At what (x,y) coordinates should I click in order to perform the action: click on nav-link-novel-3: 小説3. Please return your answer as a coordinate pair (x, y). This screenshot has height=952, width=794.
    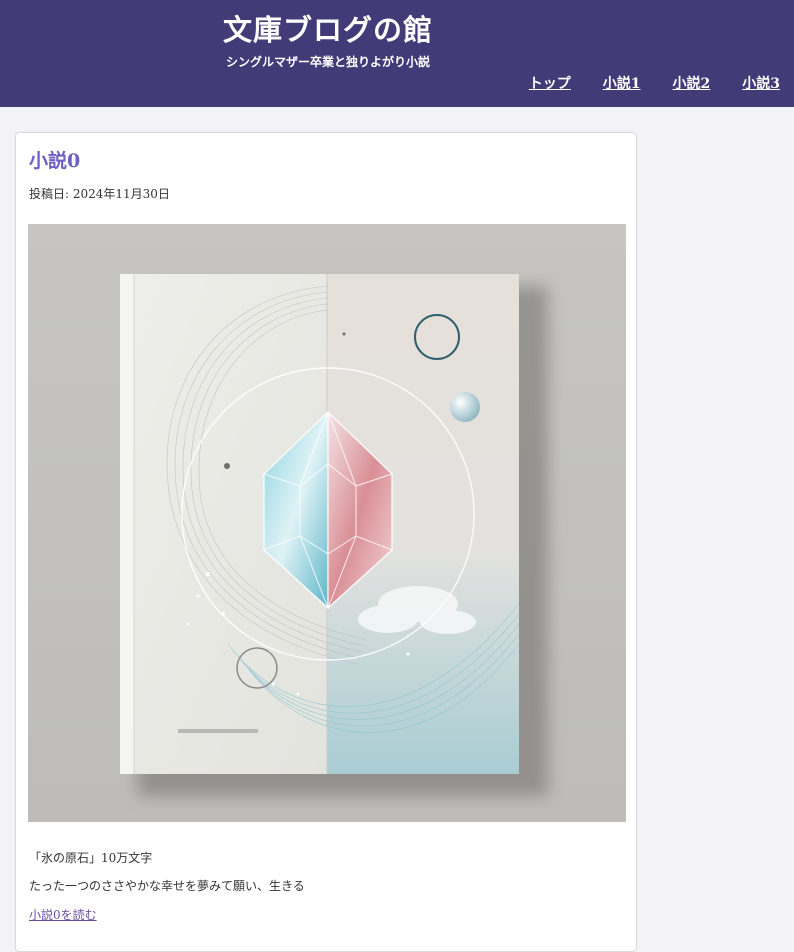
    Looking at the image, I should click on (761, 84).